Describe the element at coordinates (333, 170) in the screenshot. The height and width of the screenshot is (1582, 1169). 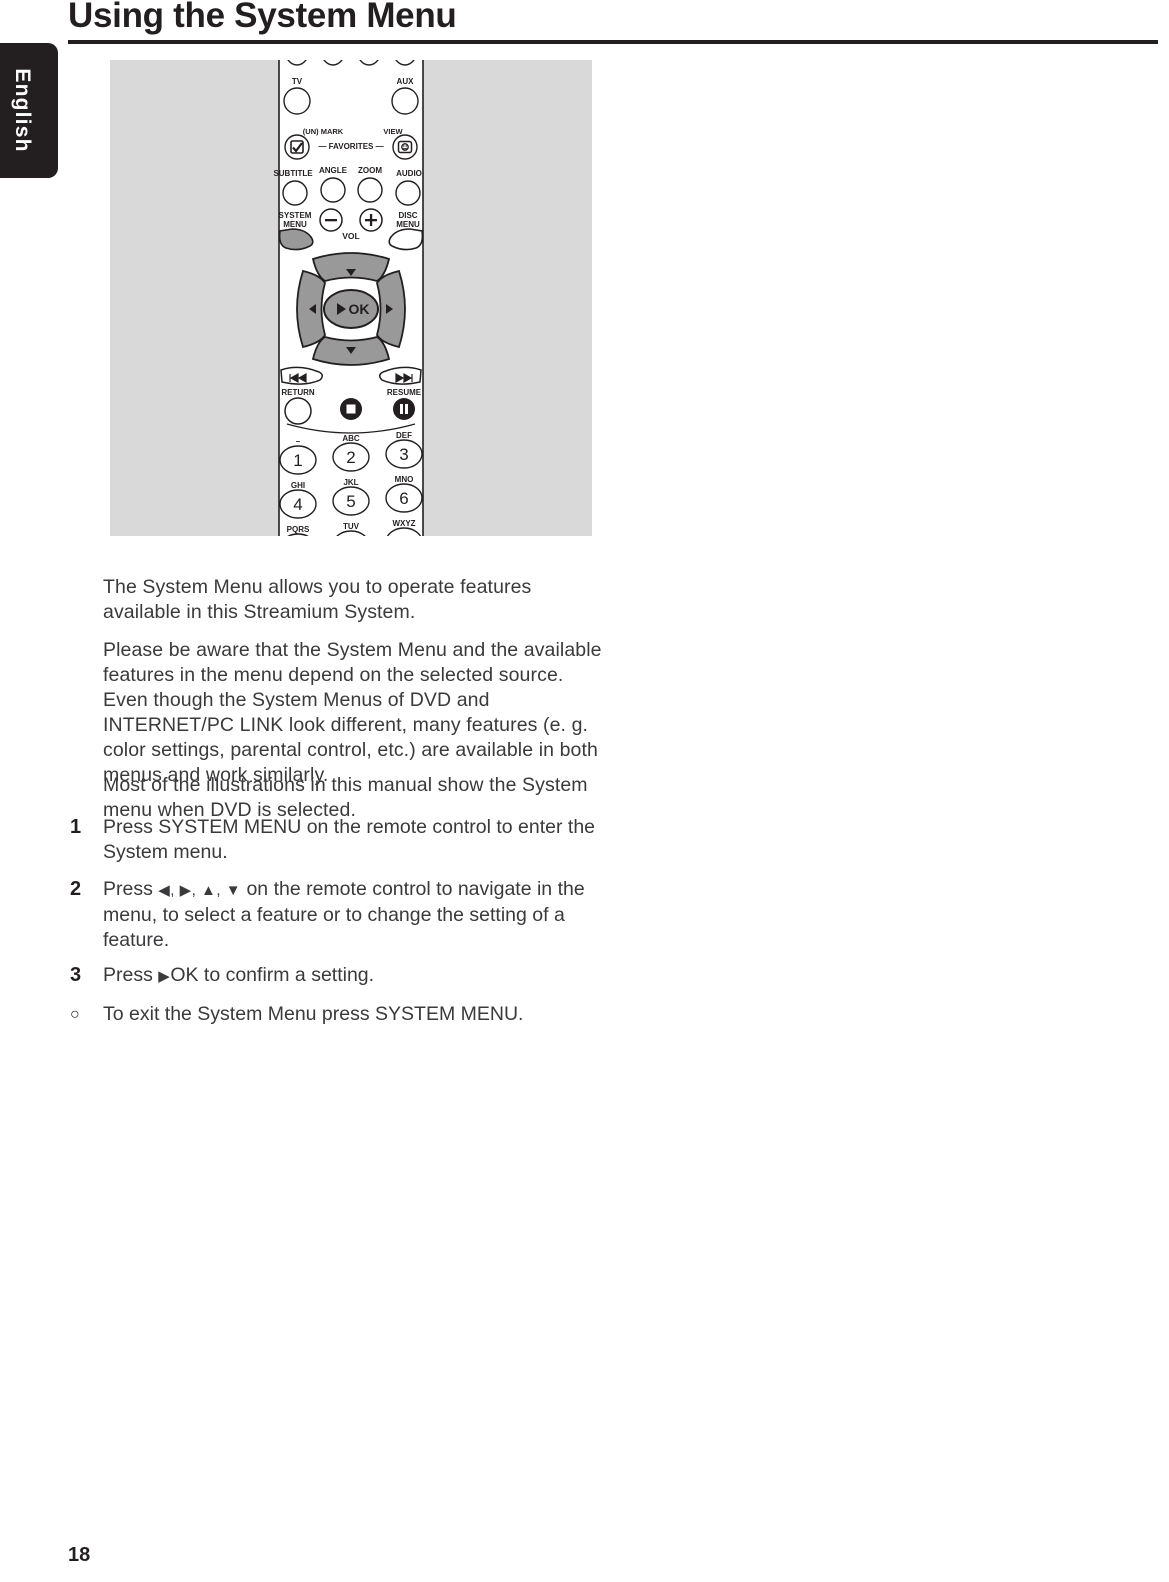
I see `svg-text: ANGLE` at that location.